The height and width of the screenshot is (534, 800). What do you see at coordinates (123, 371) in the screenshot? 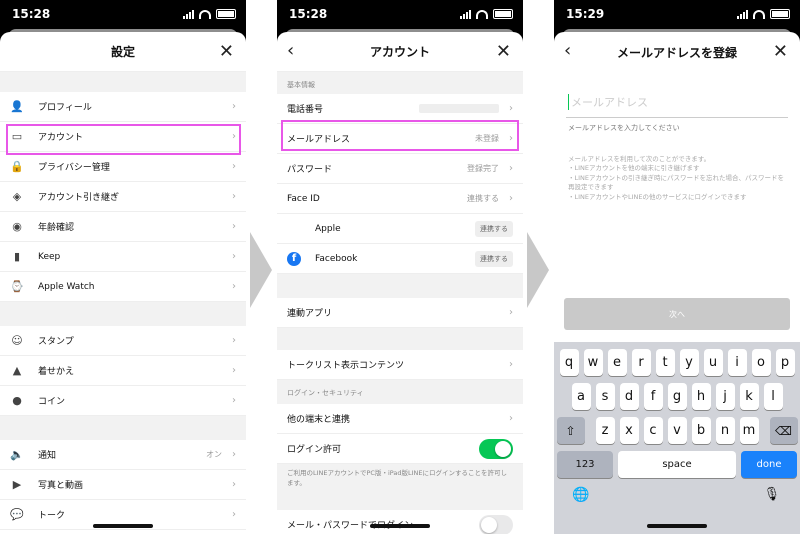
I see `settings-row: ▲ 着せかえ ›` at bounding box center [123, 371].